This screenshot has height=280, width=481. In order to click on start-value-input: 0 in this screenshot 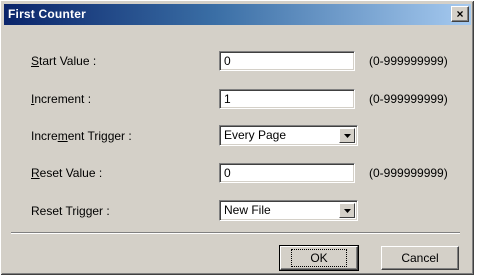, I will do `click(287, 61)`.